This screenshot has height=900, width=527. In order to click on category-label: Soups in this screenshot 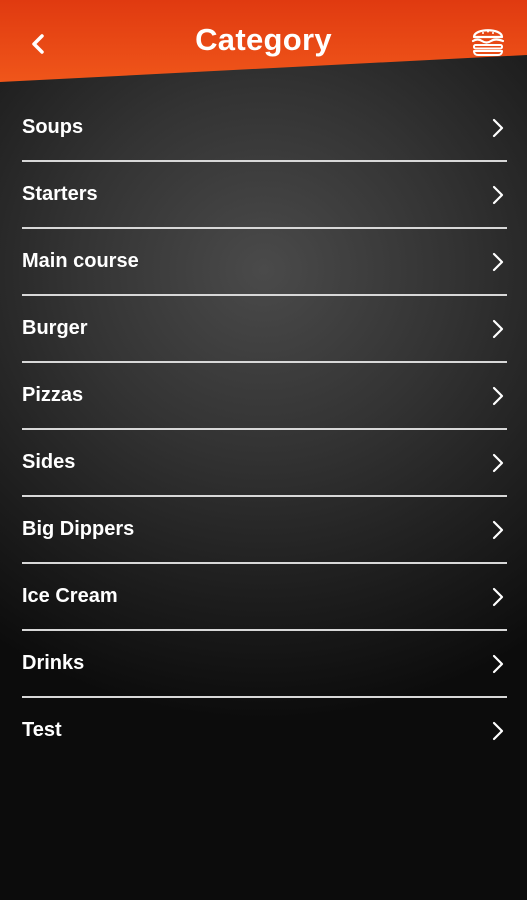, I will do `click(53, 127)`.